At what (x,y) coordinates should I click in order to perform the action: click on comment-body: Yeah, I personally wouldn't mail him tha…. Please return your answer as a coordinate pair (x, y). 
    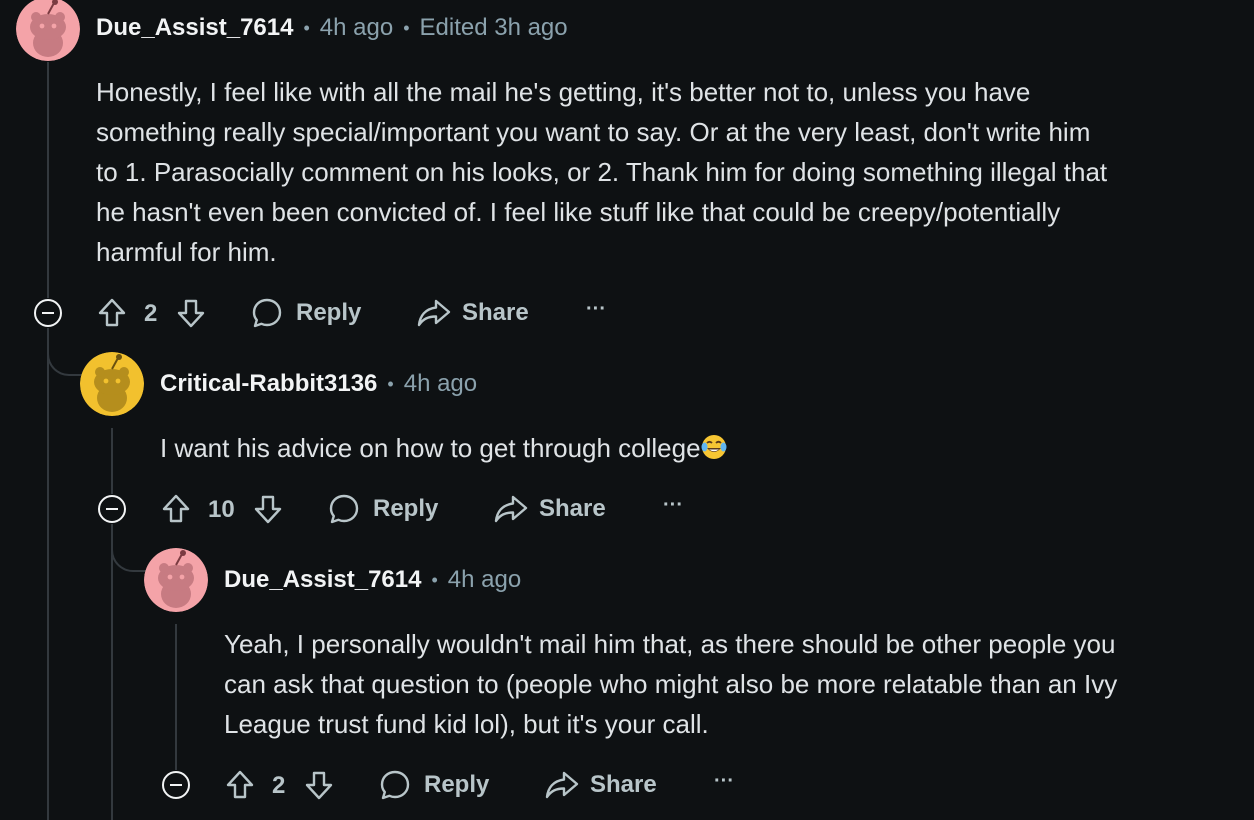
    Looking at the image, I should click on (736, 684).